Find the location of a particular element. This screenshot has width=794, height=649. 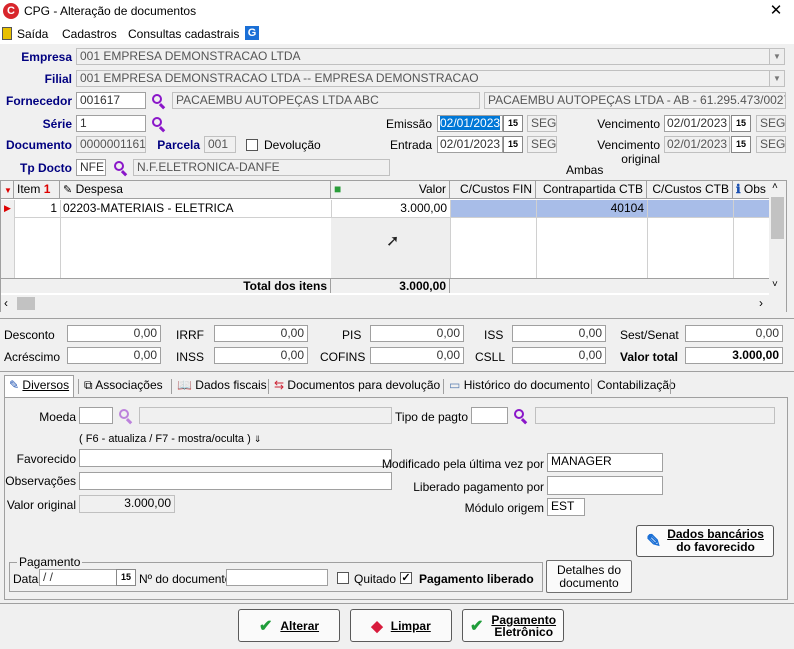

col-obs: ℹ Obs is located at coordinates (751, 189).